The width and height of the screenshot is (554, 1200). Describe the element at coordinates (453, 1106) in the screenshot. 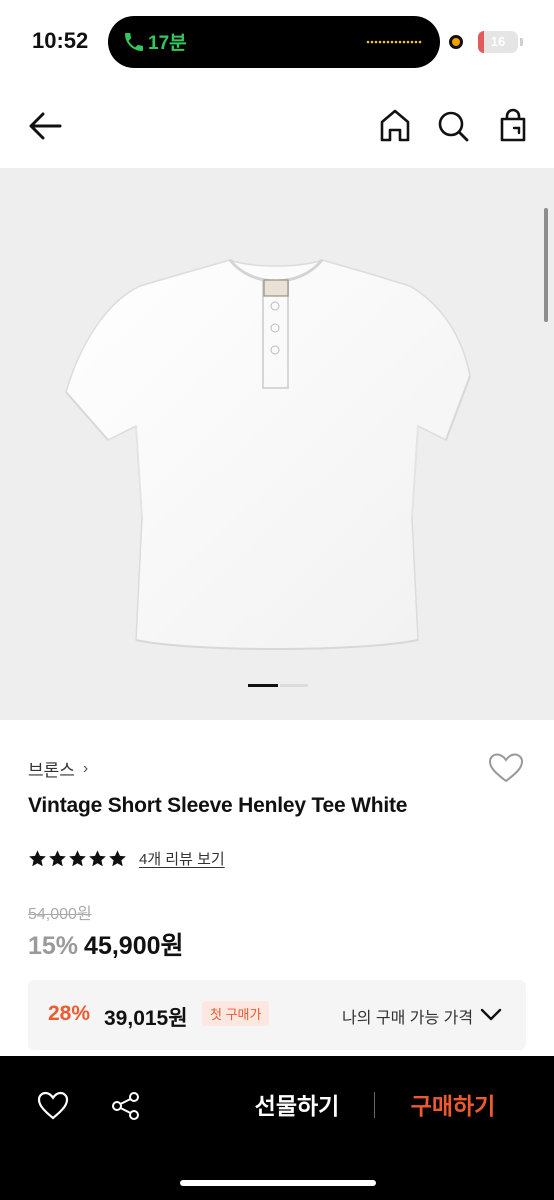

I see `buy-button: 구매하기` at that location.